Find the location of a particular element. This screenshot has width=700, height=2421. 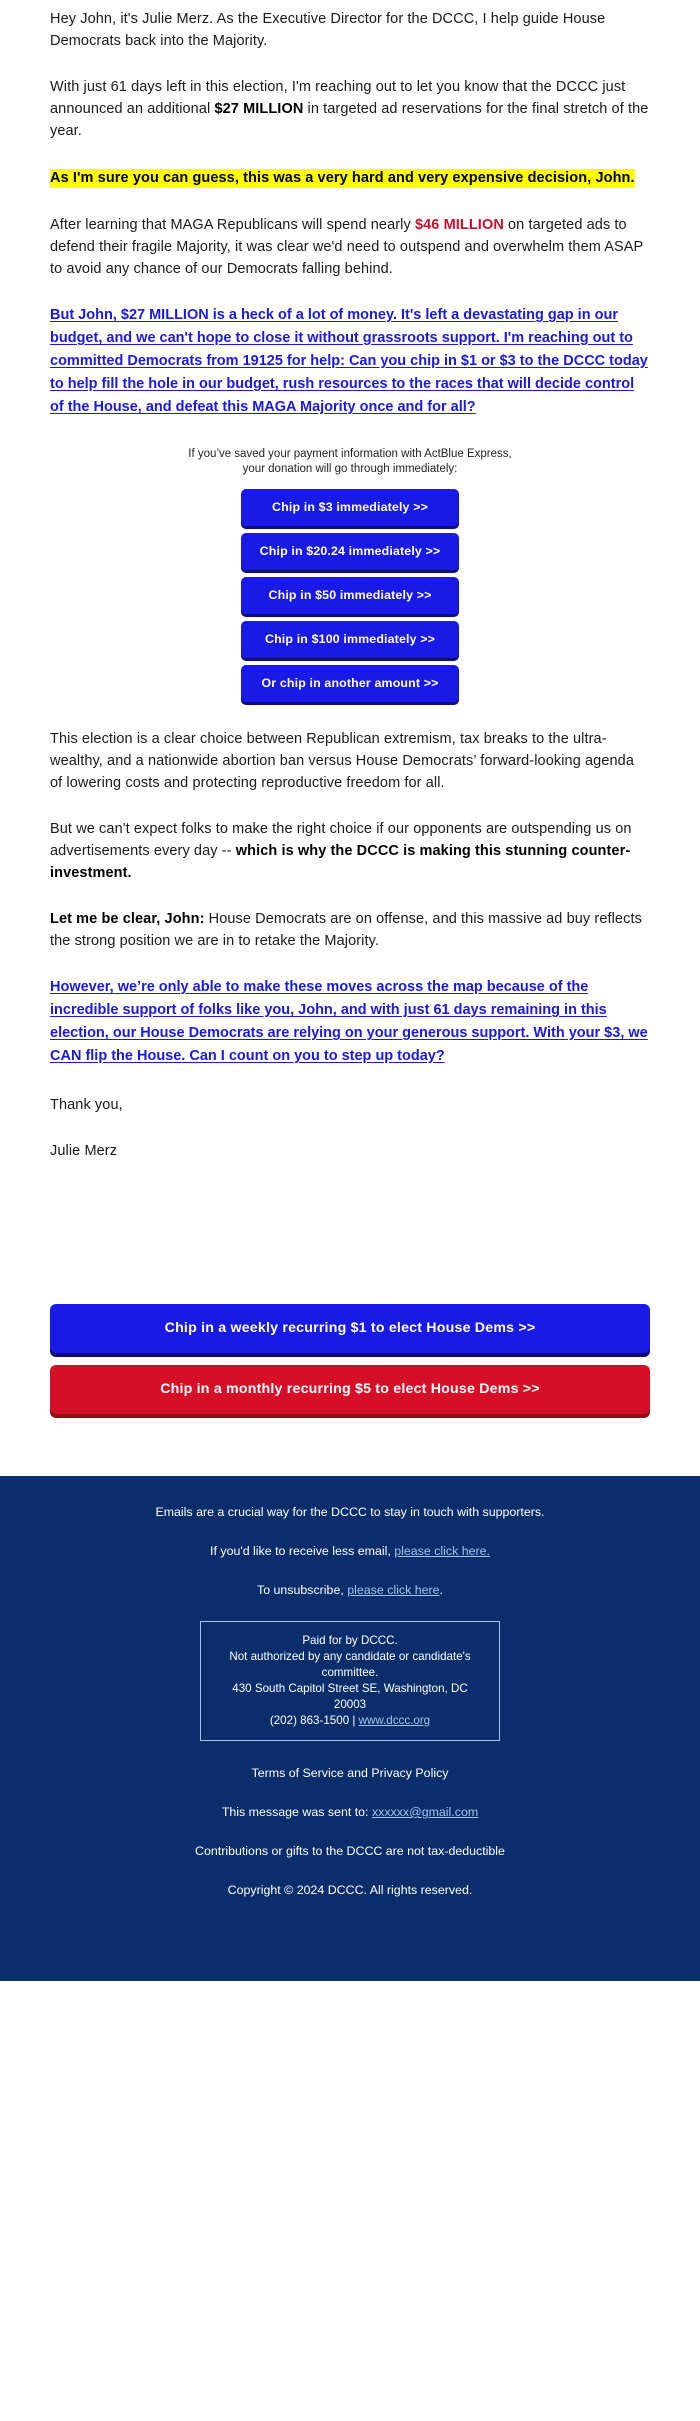

chip-in-100-button: Chip in $100 immediately >> is located at coordinates (350, 639).